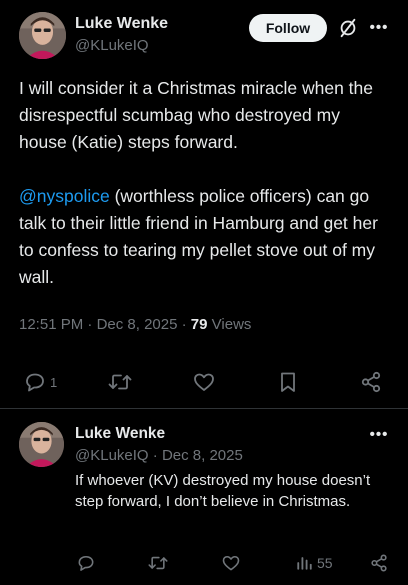 The image size is (408, 585). Describe the element at coordinates (51, 324) in the screenshot. I see `tweet-time: 12:51 PM` at that location.